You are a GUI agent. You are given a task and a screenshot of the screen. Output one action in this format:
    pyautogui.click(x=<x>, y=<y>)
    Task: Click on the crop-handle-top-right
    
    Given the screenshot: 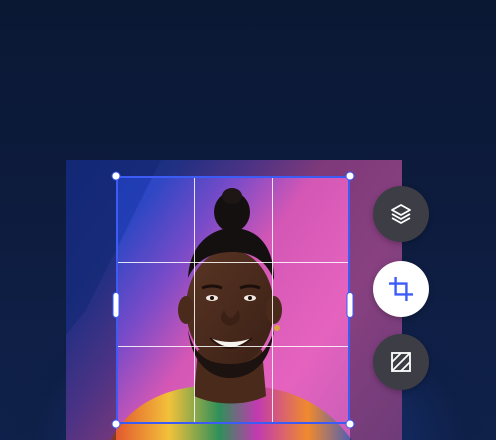 What is the action you would take?
    pyautogui.click(x=350, y=176)
    